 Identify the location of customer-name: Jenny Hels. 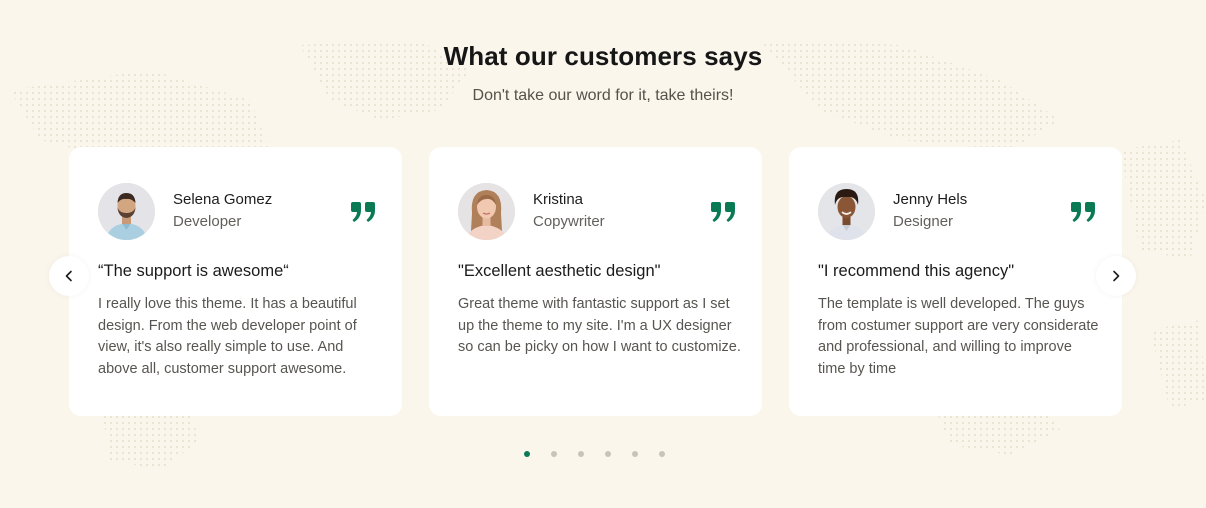
(930, 199).